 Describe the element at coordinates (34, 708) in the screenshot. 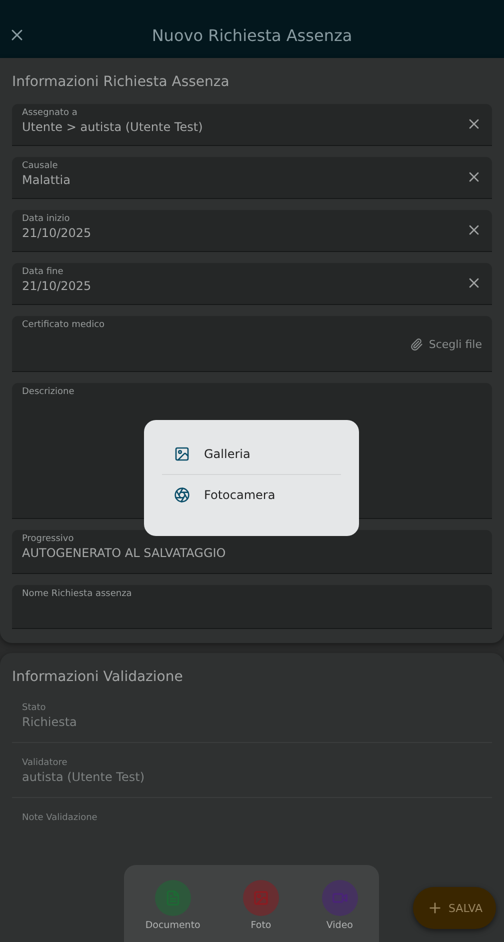

I see `field-label: Stato` at that location.